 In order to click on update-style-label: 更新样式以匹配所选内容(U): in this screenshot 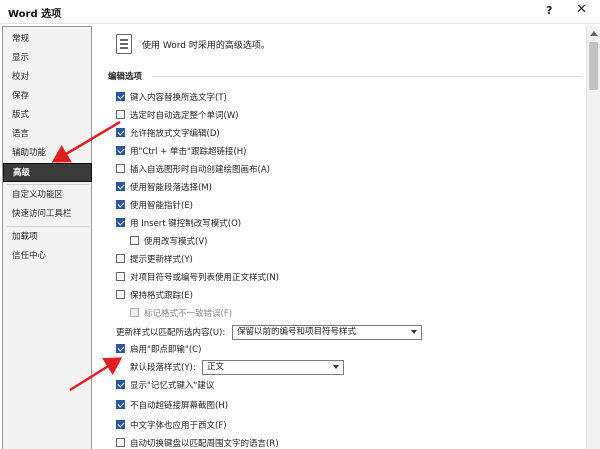, I will do `click(171, 333)`.